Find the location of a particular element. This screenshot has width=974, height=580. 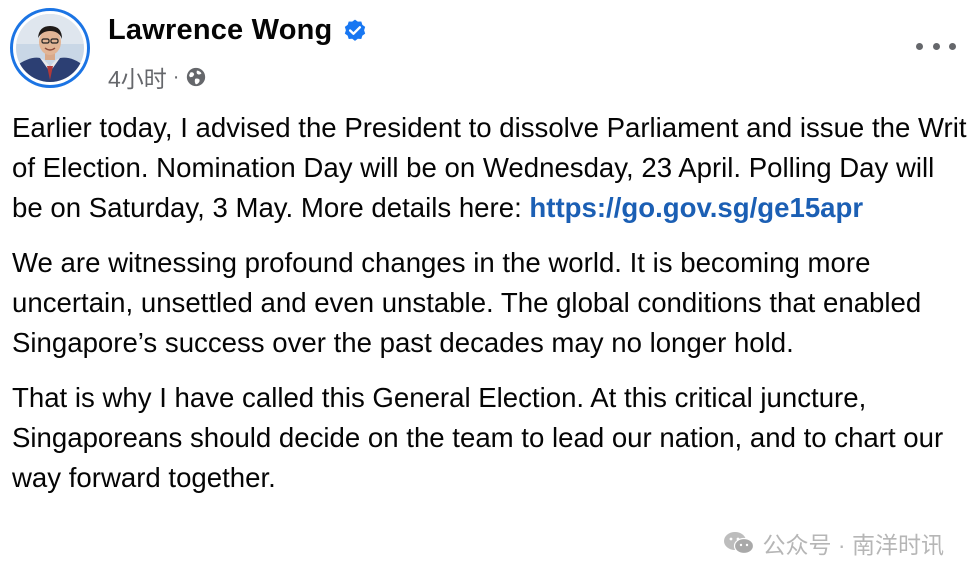

watermark-text: 公众号 · 南洋时讯 is located at coordinates (853, 545).